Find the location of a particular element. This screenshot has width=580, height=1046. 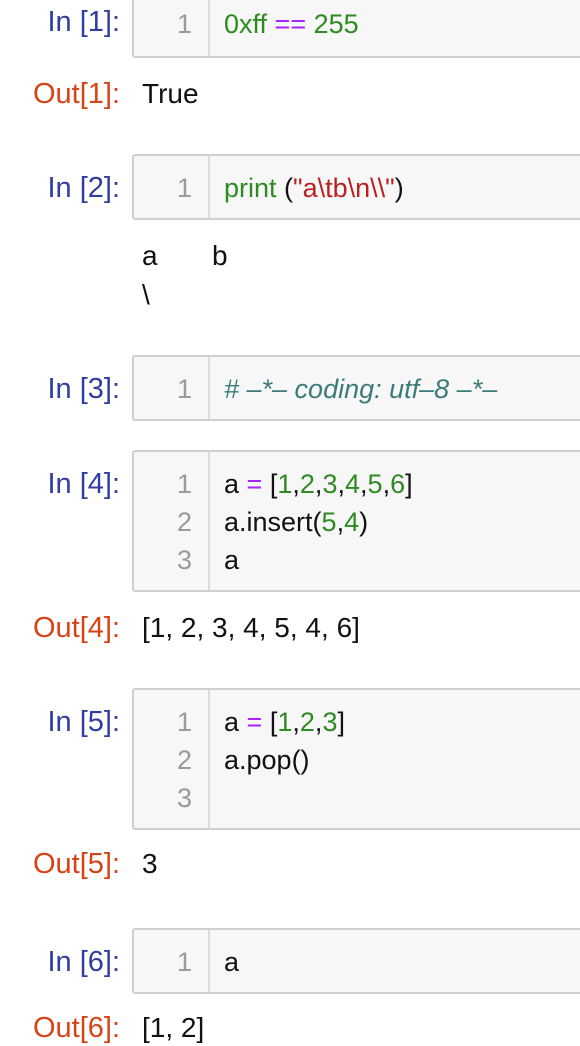

code-line: a = [1,2,3] is located at coordinates (284, 722).